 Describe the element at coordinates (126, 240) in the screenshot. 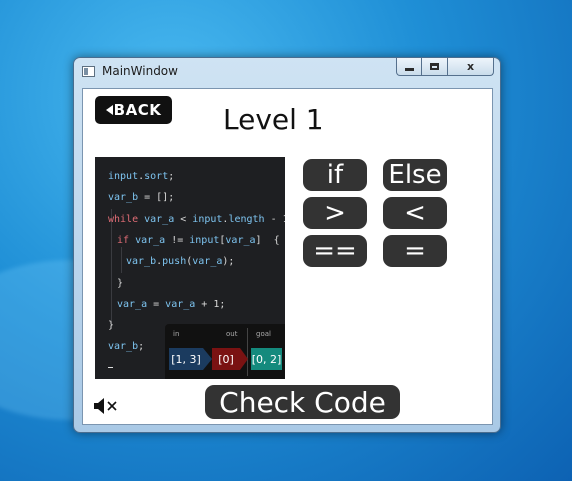

I see `code-token: if` at that location.